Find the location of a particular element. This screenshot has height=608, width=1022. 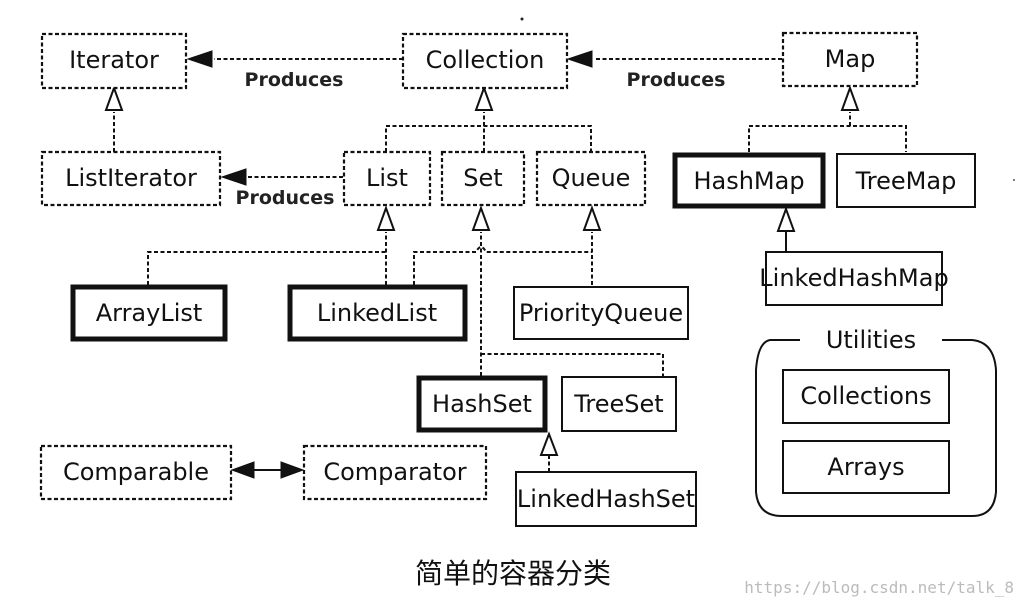

utilities-group-label: Utilities is located at coordinates (871, 340).